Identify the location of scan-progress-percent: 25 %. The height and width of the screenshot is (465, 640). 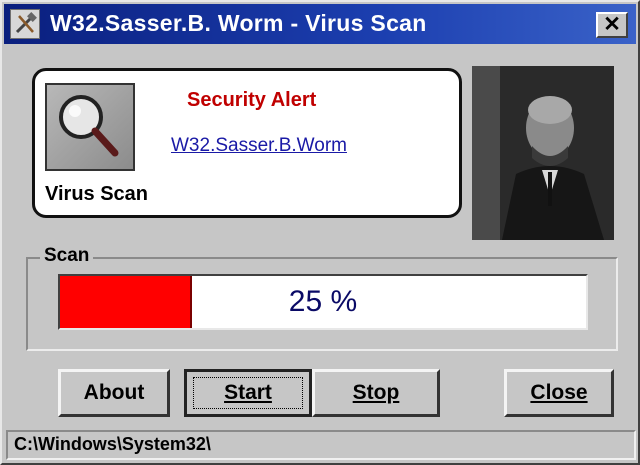
(323, 301).